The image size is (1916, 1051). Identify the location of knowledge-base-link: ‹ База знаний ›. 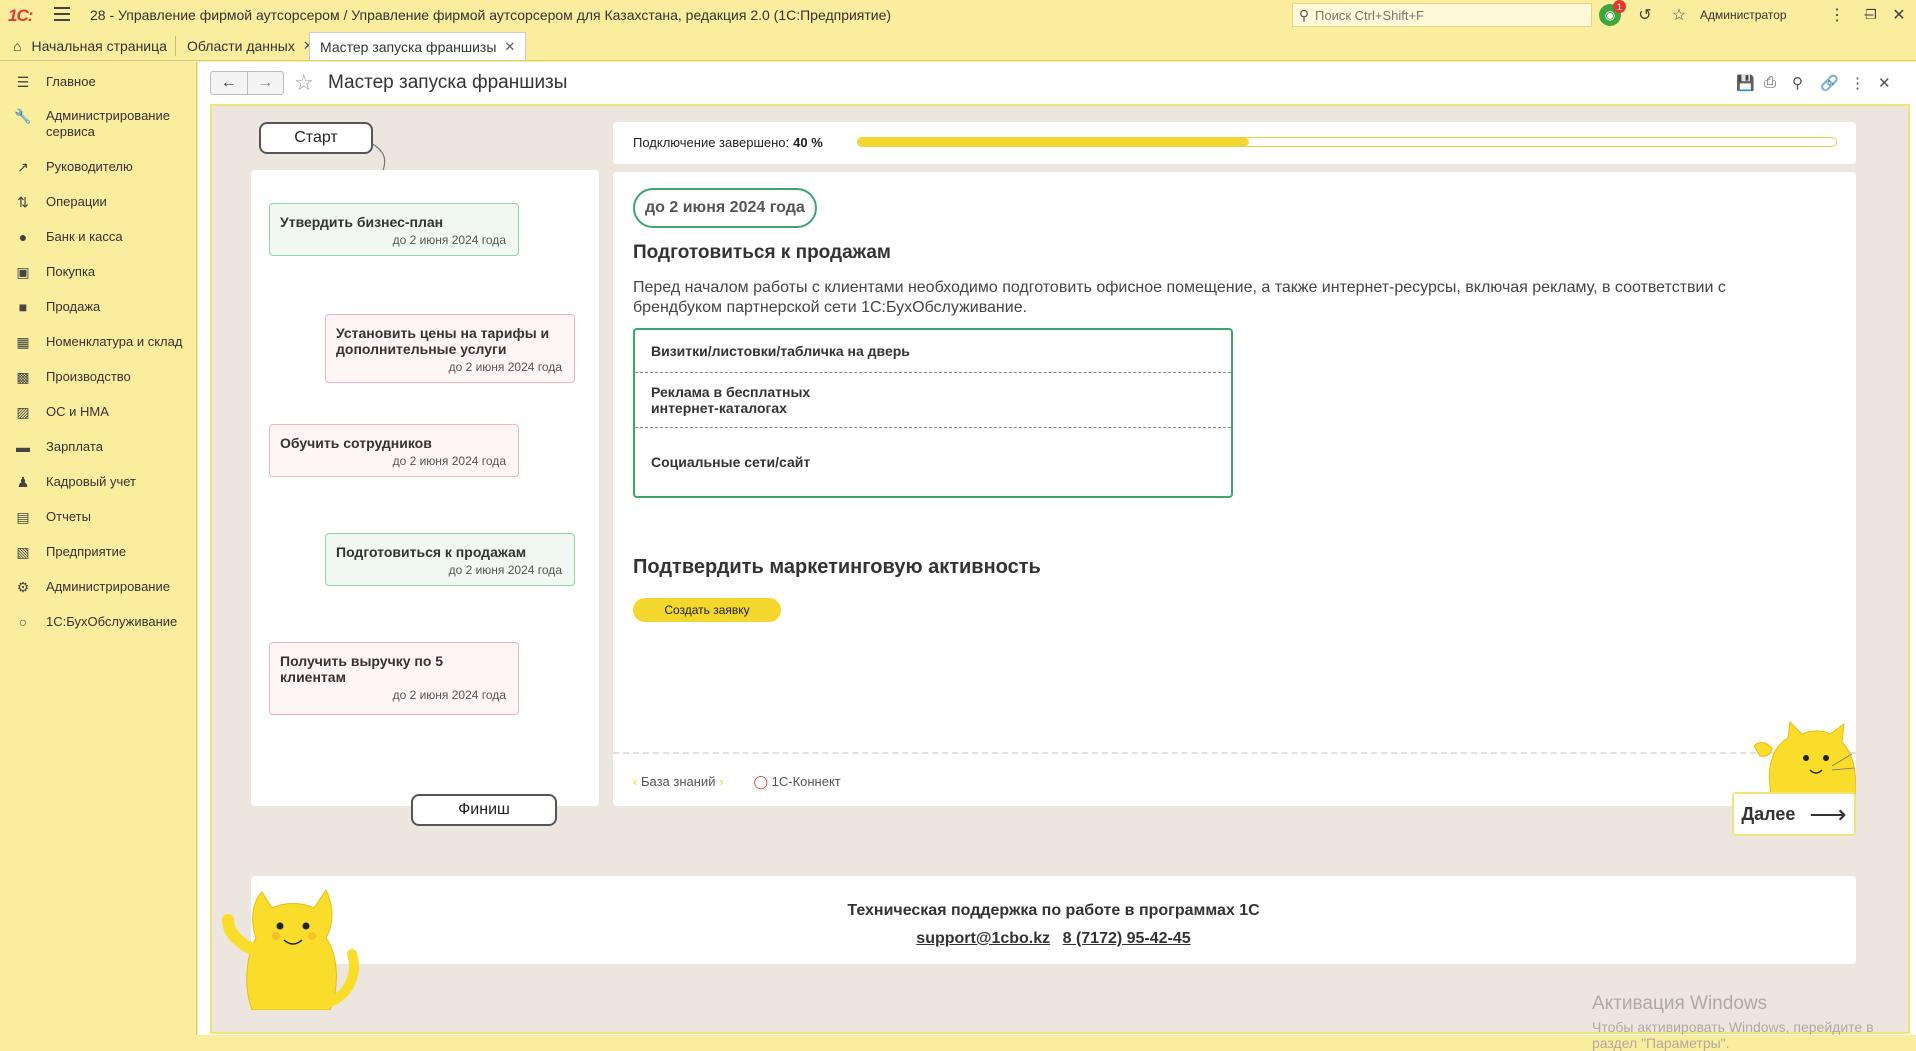
(678, 782).